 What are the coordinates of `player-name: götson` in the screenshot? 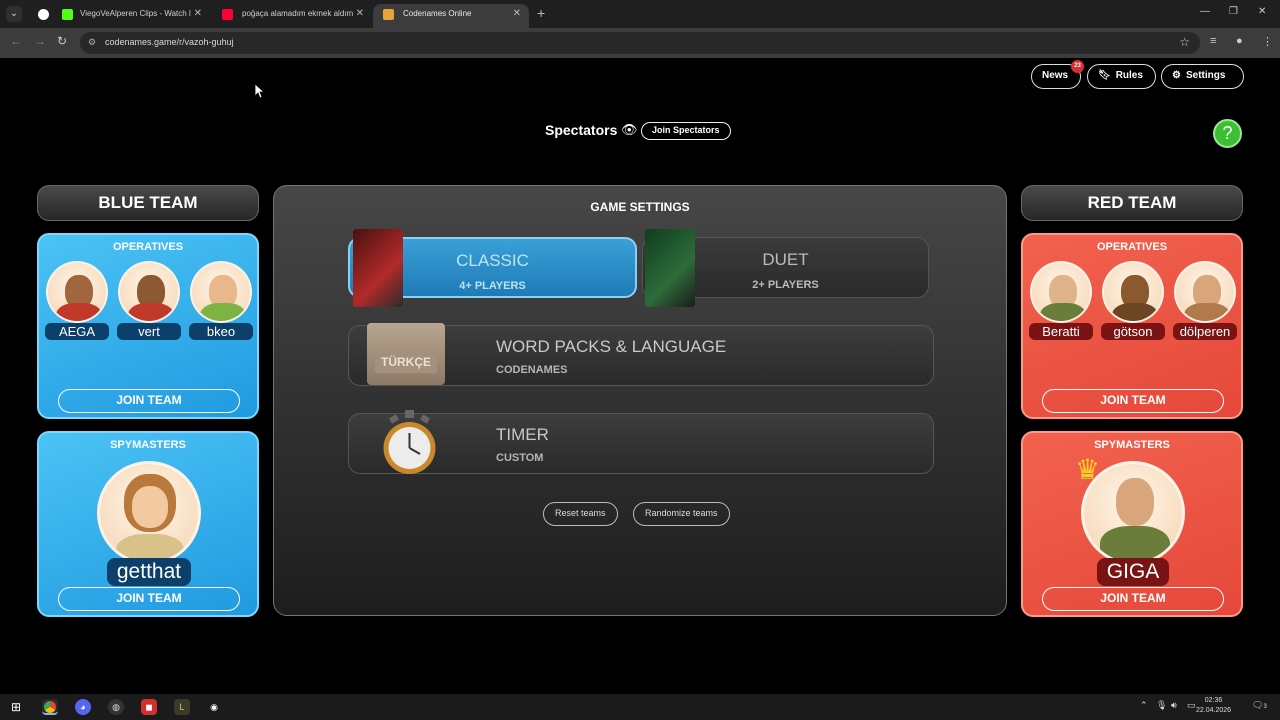 It's located at (1133, 331).